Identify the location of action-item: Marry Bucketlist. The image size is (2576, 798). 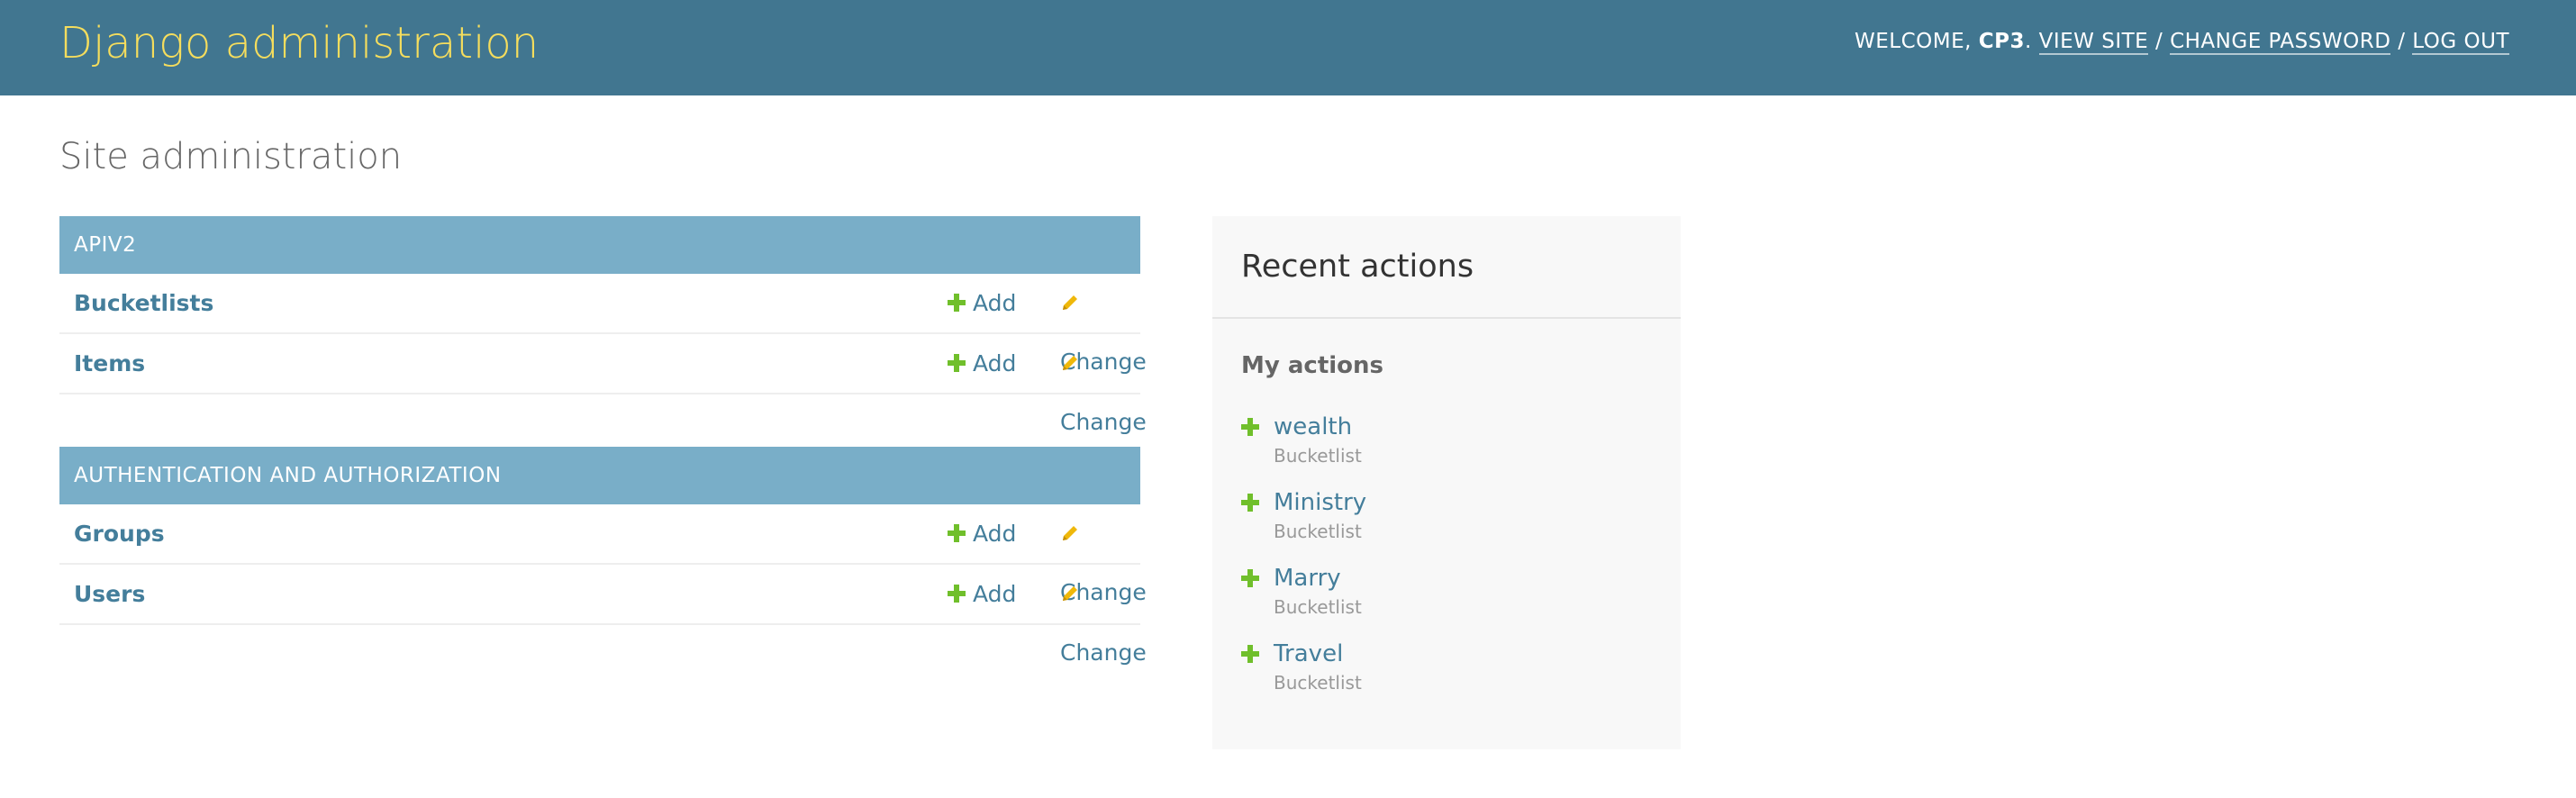
(1448, 592).